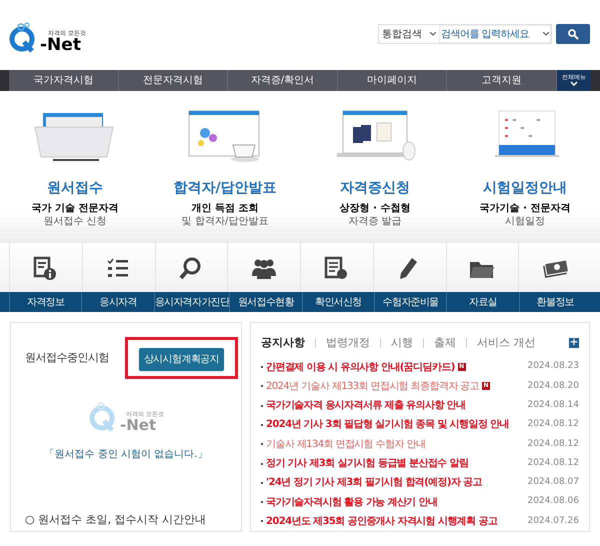  What do you see at coordinates (402, 343) in the screenshot?
I see `notice-tab: 시행` at bounding box center [402, 343].